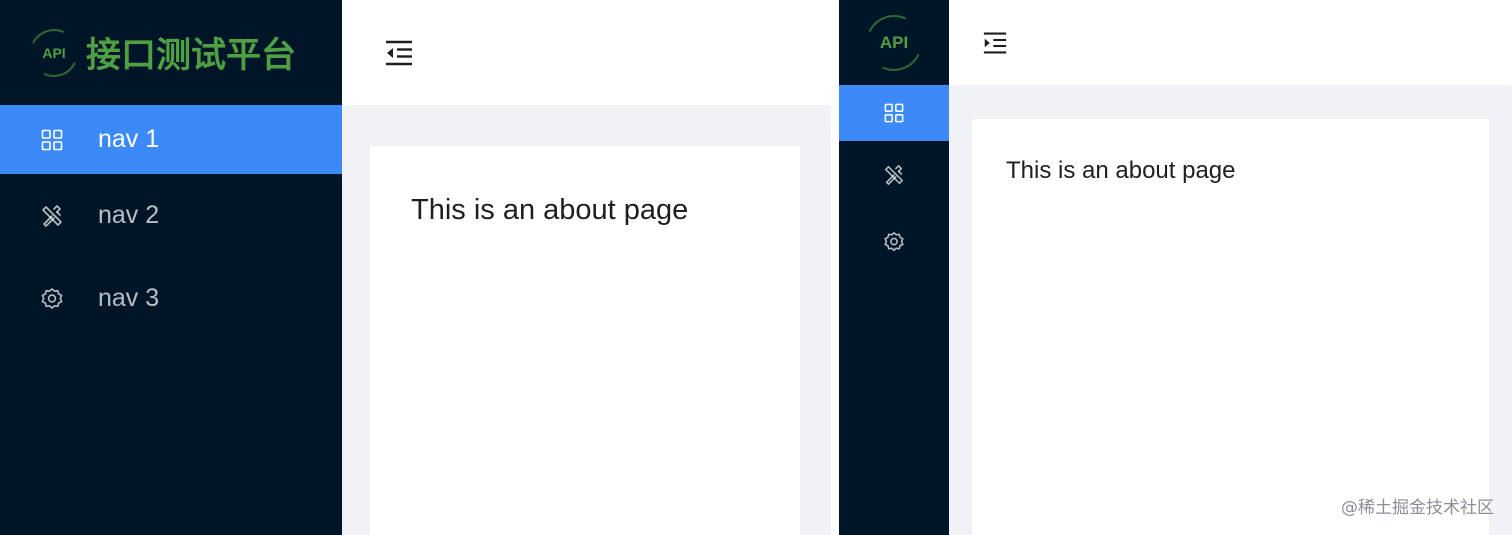 This screenshot has height=535, width=1512. What do you see at coordinates (171, 139) in the screenshot?
I see `sidebar-item-nav-1: nav 1` at bounding box center [171, 139].